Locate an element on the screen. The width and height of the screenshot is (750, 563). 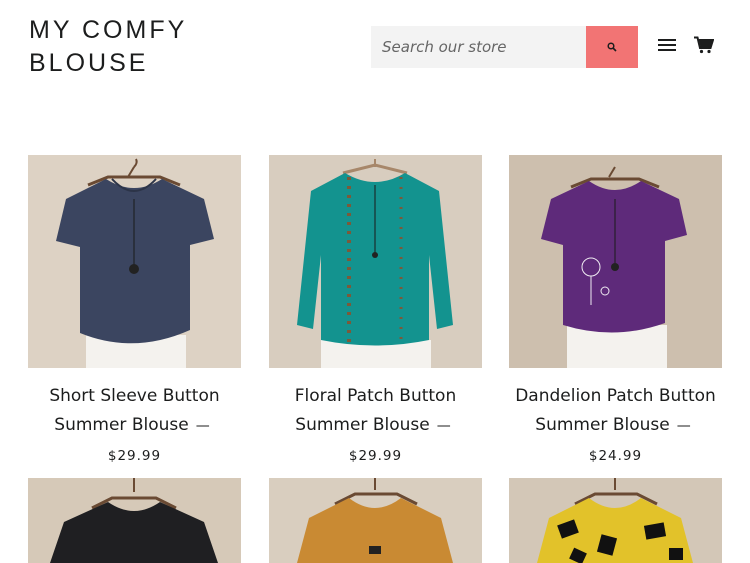
product-price: $24.99 is located at coordinates (615, 456).